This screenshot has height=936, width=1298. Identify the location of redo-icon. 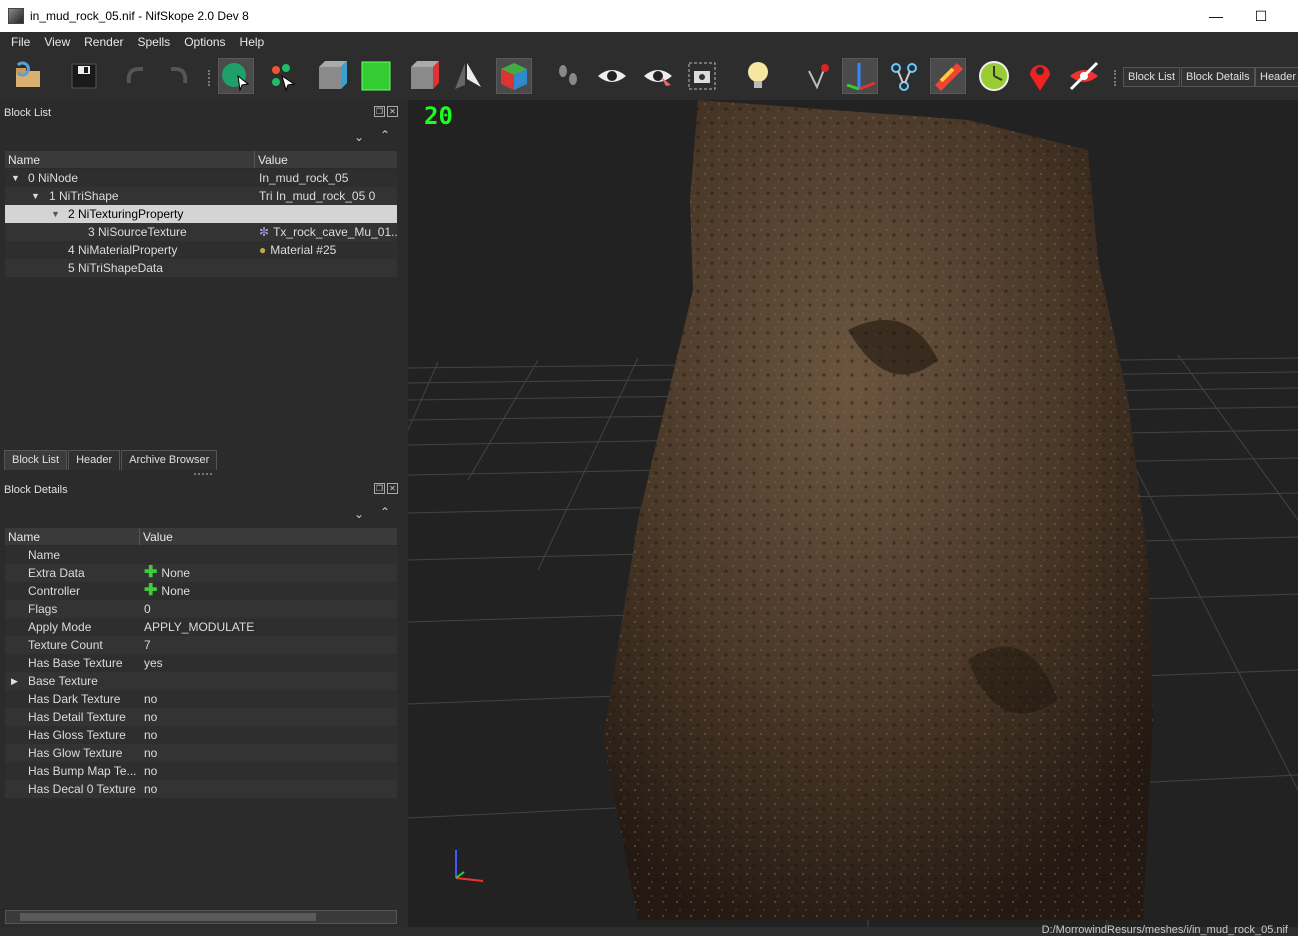
(178, 76).